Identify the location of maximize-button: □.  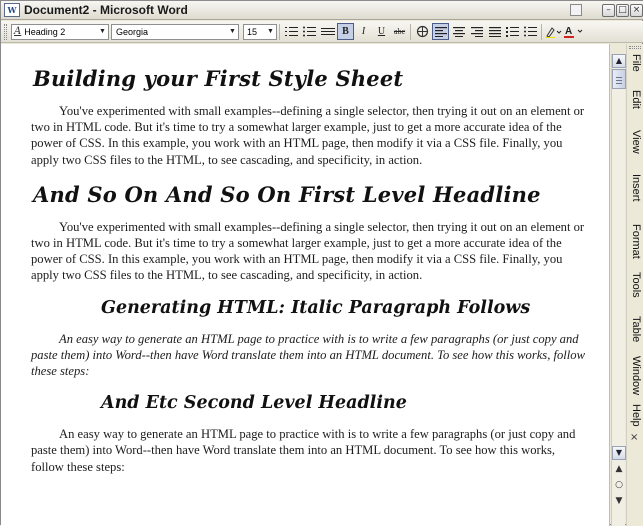
(622, 10).